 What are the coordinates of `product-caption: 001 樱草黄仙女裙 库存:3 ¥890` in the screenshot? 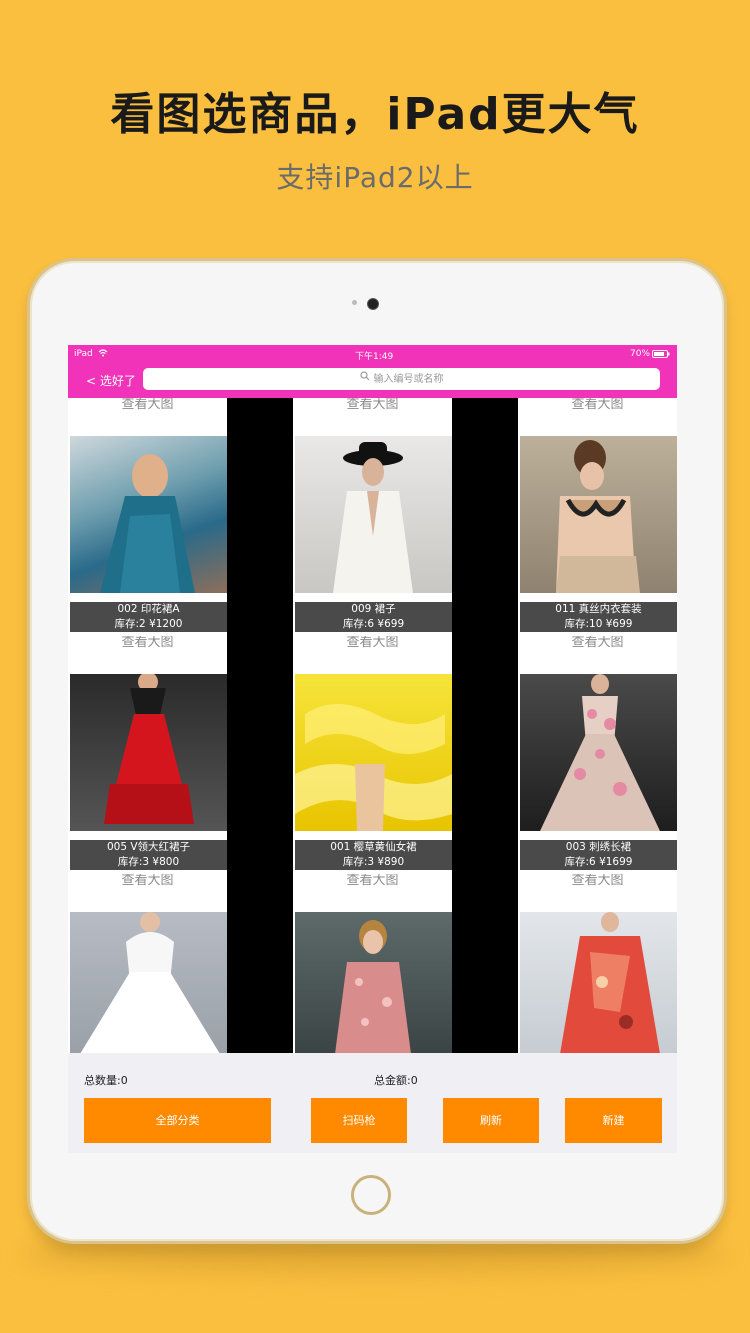 It's located at (373, 855).